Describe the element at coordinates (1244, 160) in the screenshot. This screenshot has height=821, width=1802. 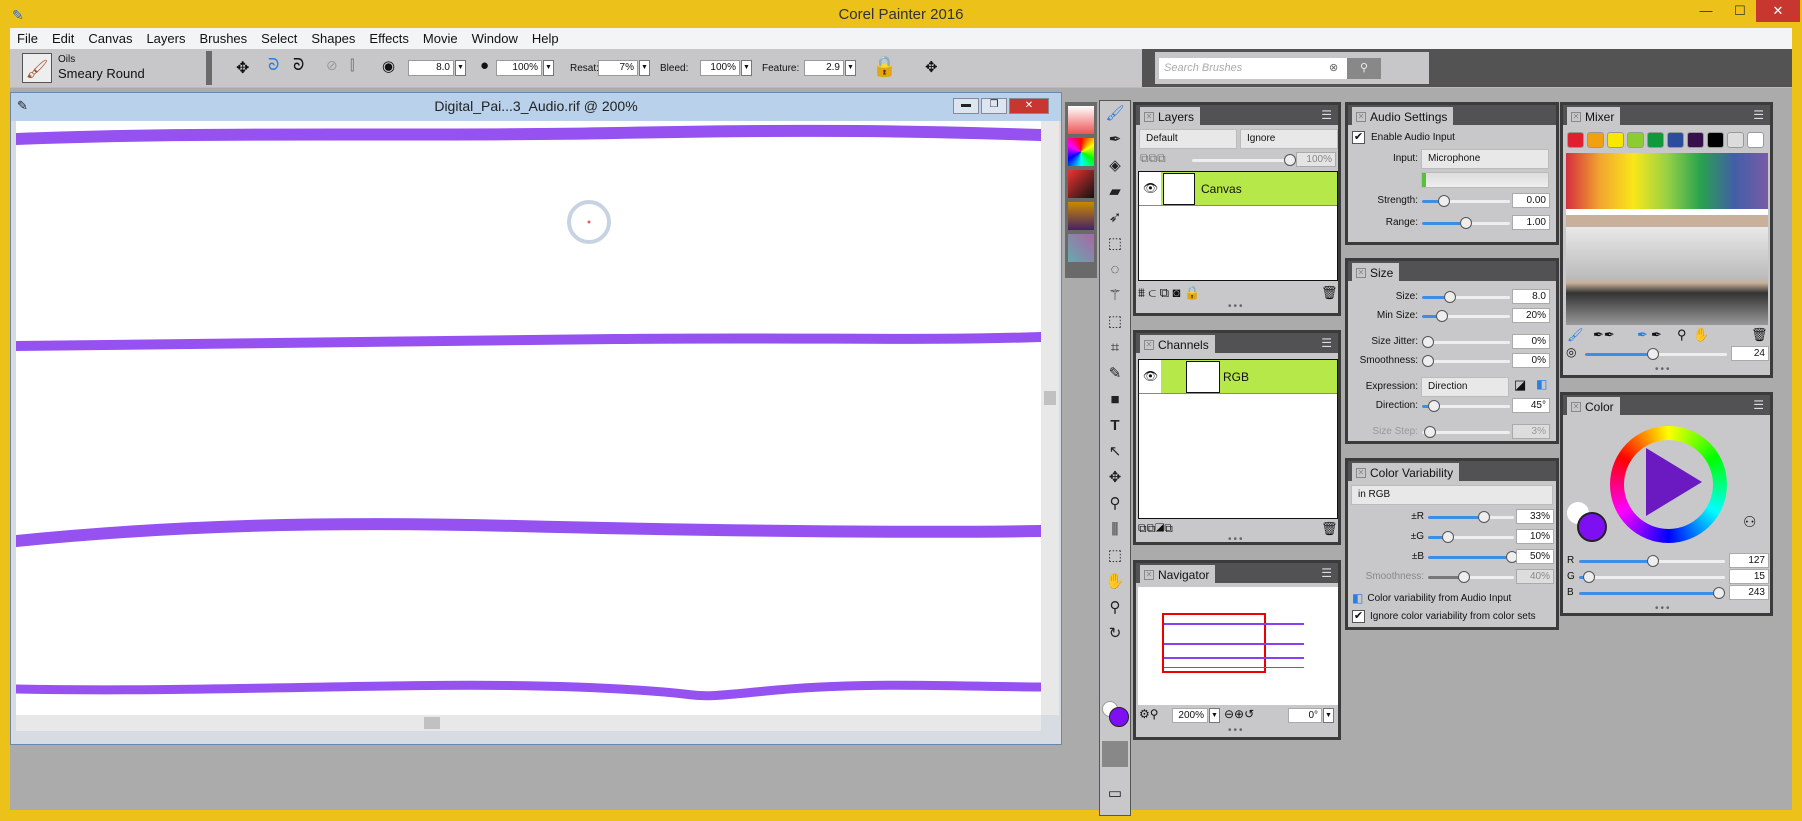
I see `layer-opacity-slider` at that location.